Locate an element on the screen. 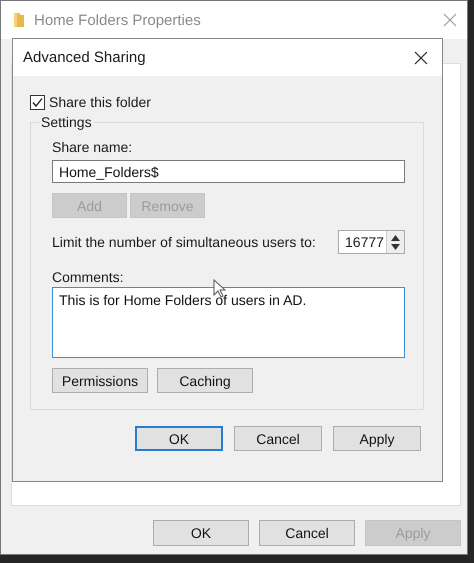  share-name-field: Home_Folders$ is located at coordinates (228, 171).